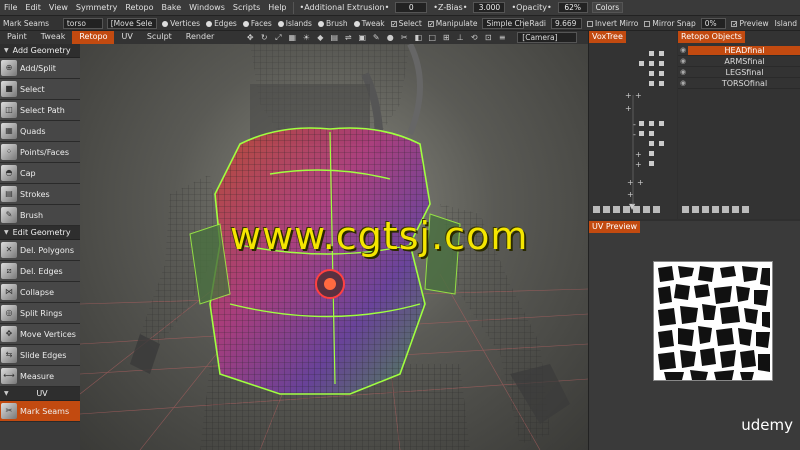 The width and height of the screenshot is (800, 450). I want to click on symmetry-icon: ⇌, so click(348, 37).